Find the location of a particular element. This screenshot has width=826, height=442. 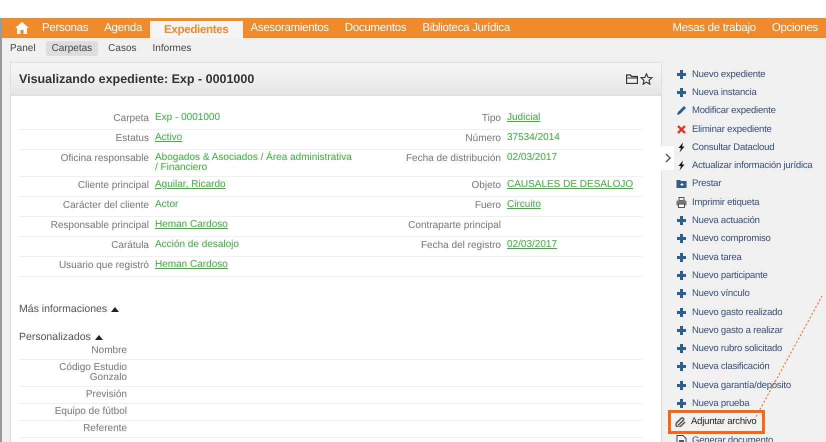

pencil-icon is located at coordinates (681, 110).